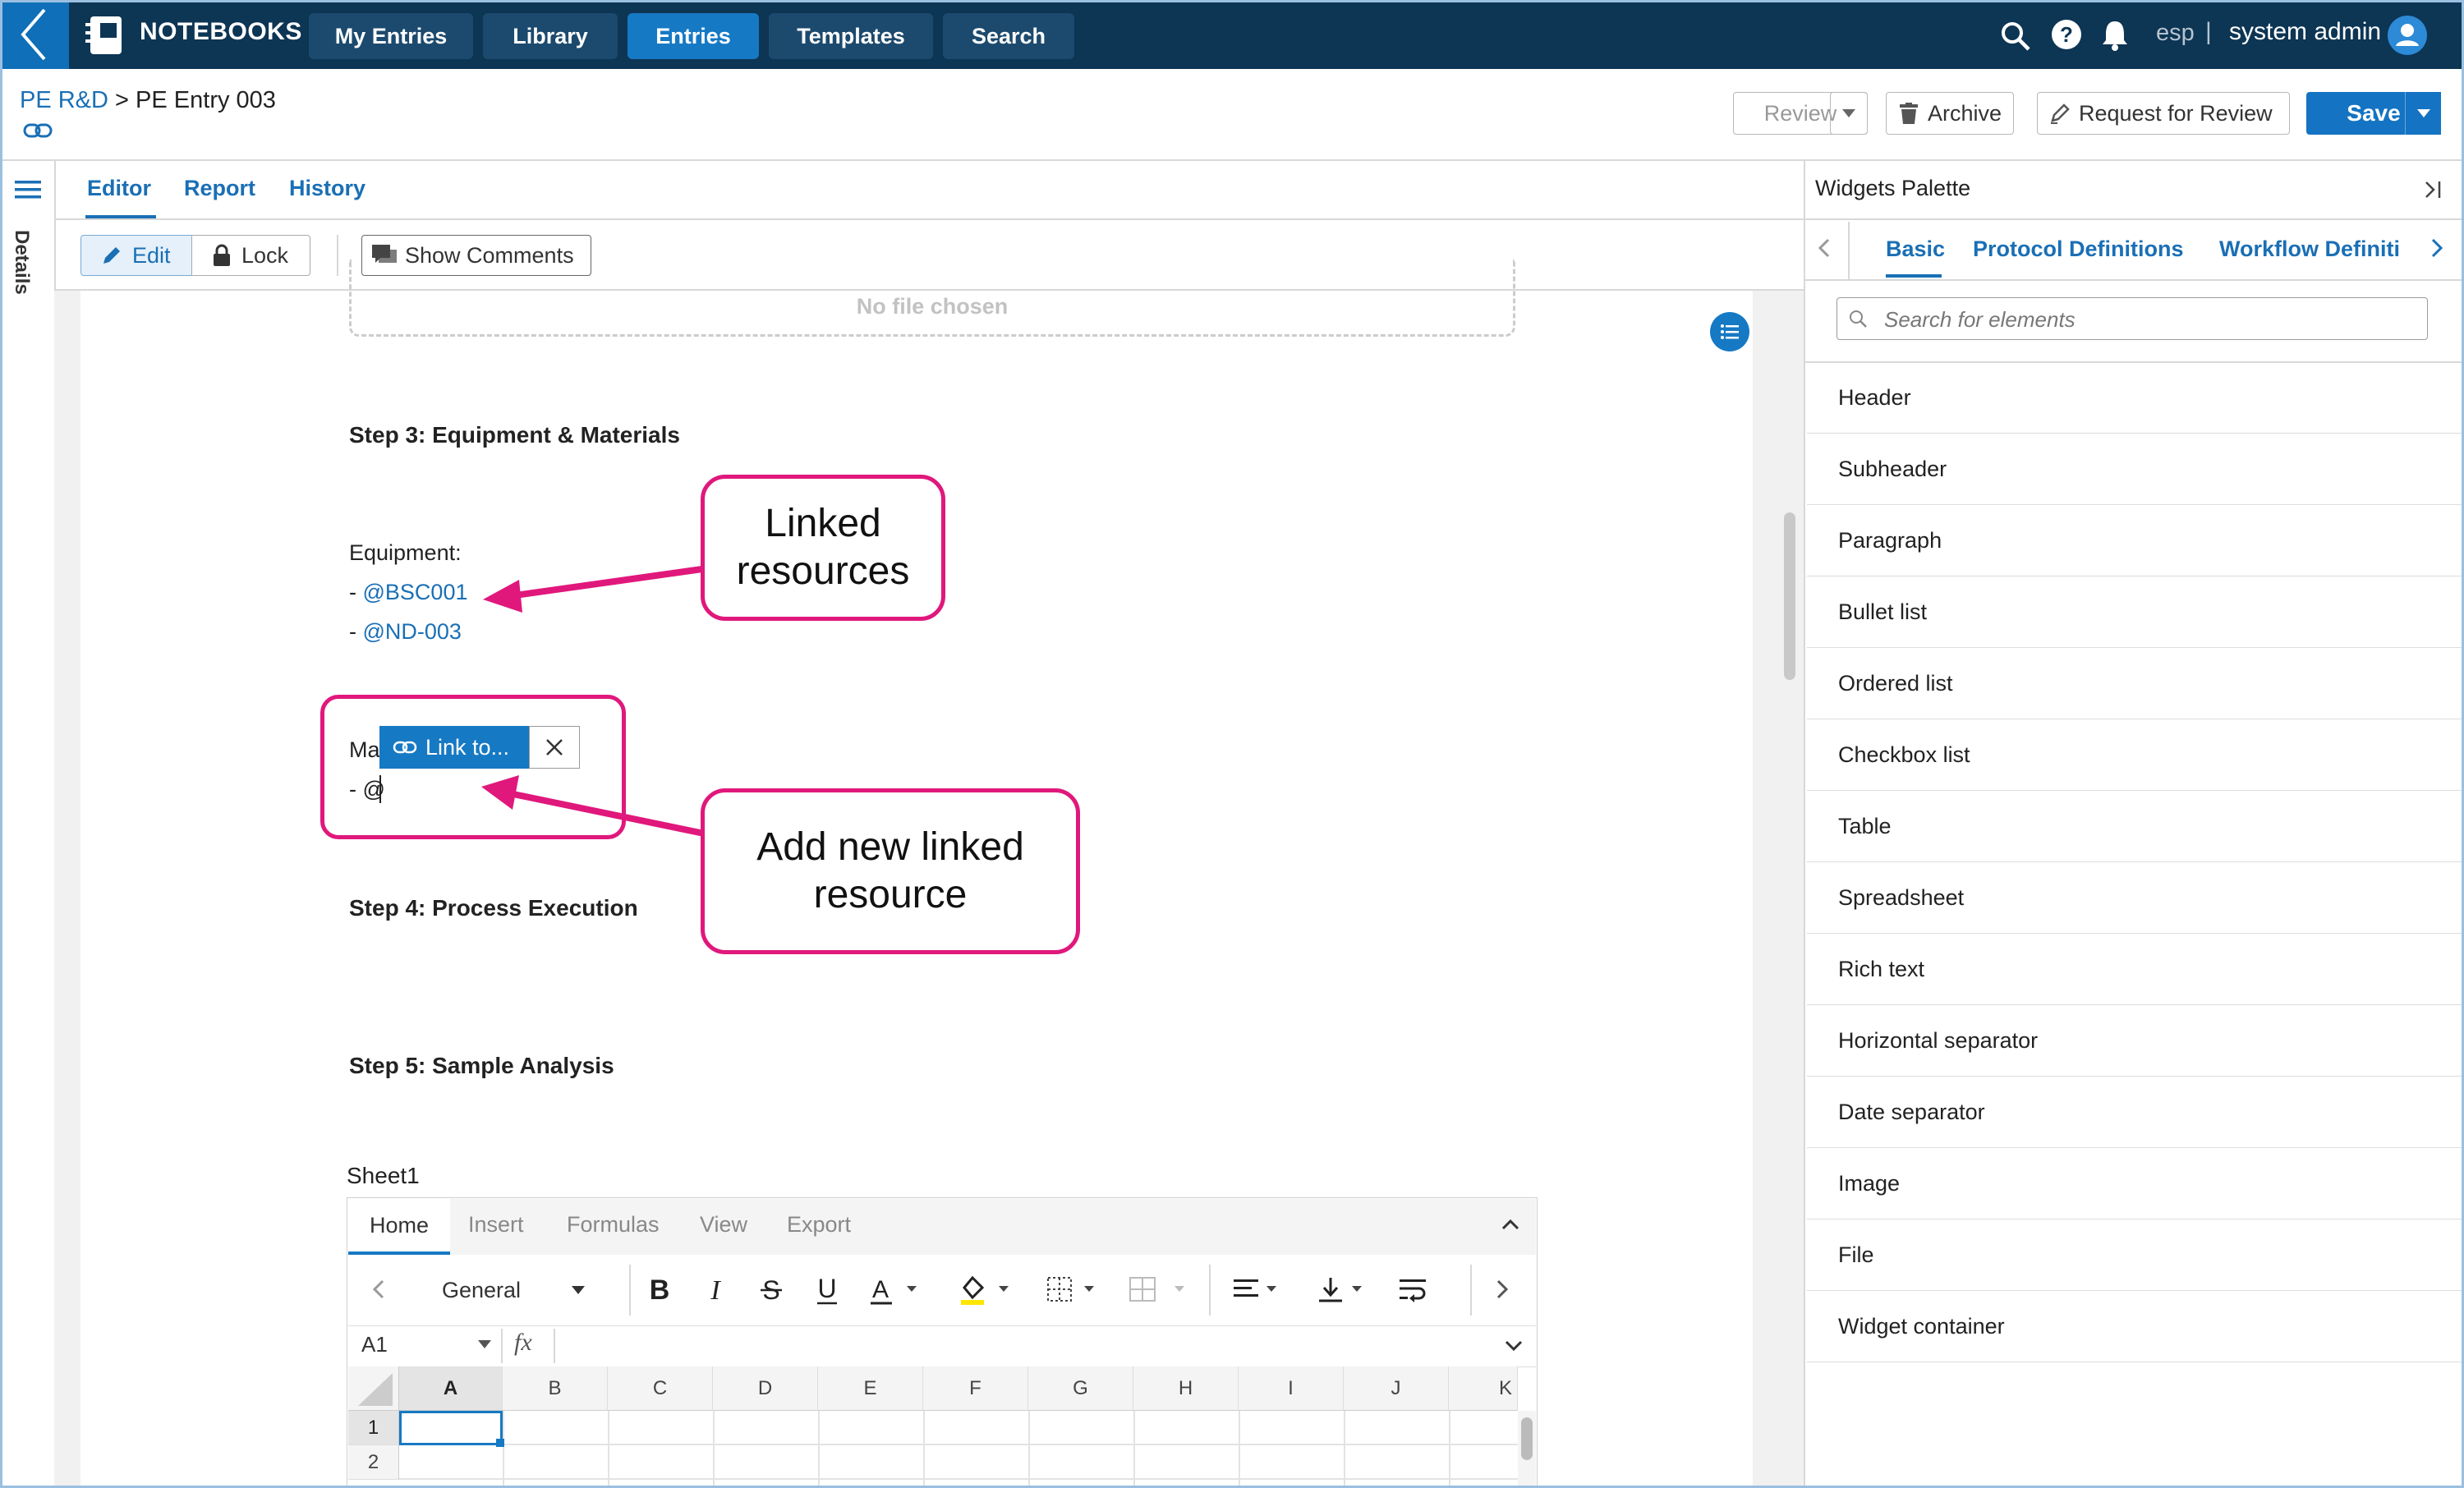 The height and width of the screenshot is (1488, 2464). I want to click on collapse-ribbon-icon, so click(1510, 1224).